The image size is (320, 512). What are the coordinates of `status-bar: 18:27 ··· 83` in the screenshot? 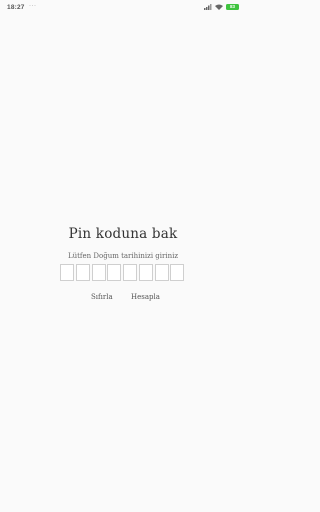 It's located at (123, 9).